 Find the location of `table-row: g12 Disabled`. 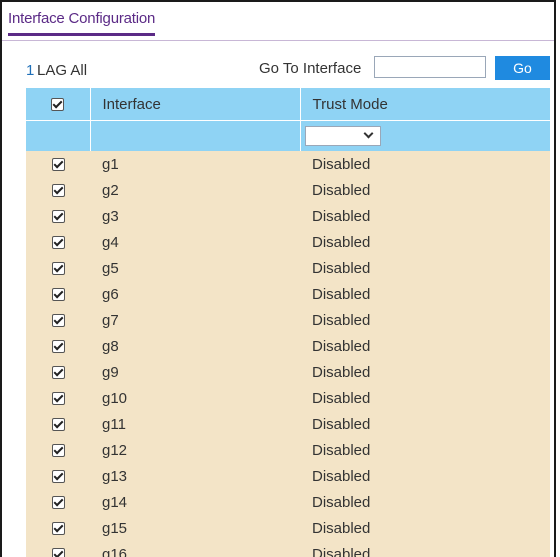

table-row: g12 Disabled is located at coordinates (288, 450).